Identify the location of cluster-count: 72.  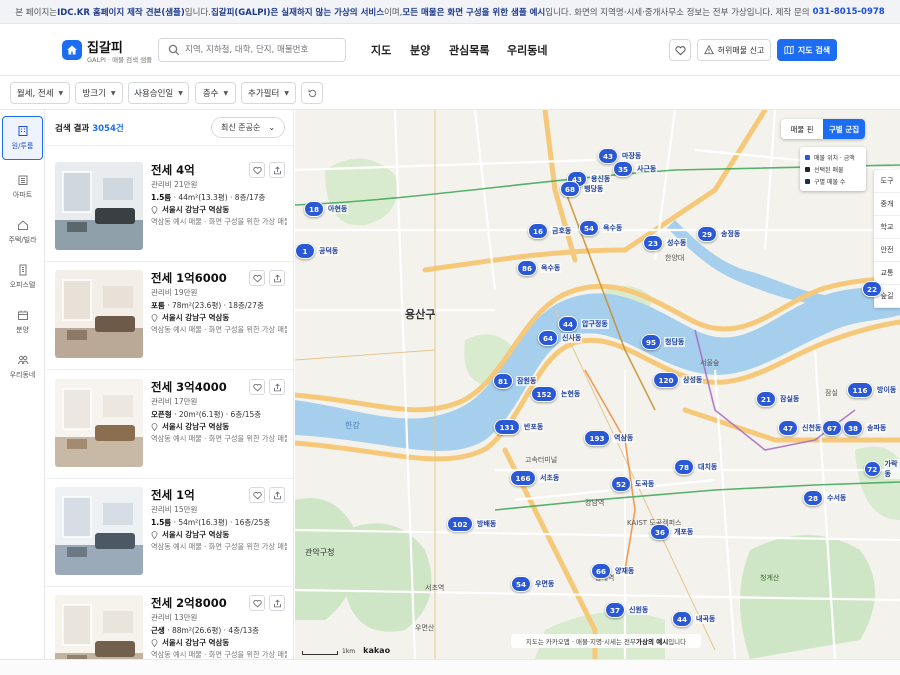
(872, 469).